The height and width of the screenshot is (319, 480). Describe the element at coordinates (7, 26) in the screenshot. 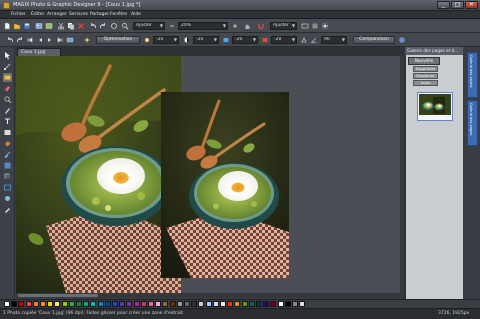

I see `new-document-icon` at that location.